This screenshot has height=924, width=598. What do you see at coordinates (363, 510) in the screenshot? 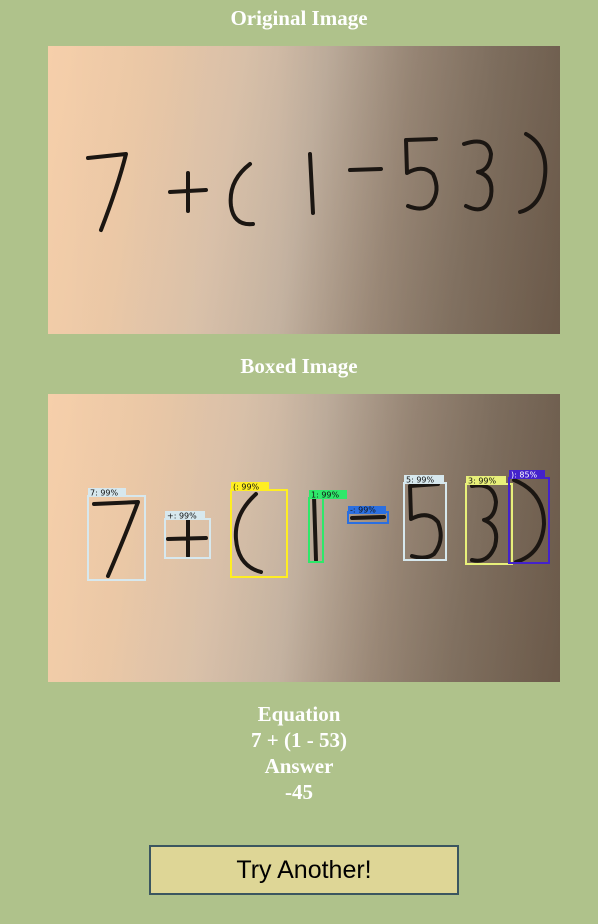
I see `detection-label-minus: -: 99%` at bounding box center [363, 510].